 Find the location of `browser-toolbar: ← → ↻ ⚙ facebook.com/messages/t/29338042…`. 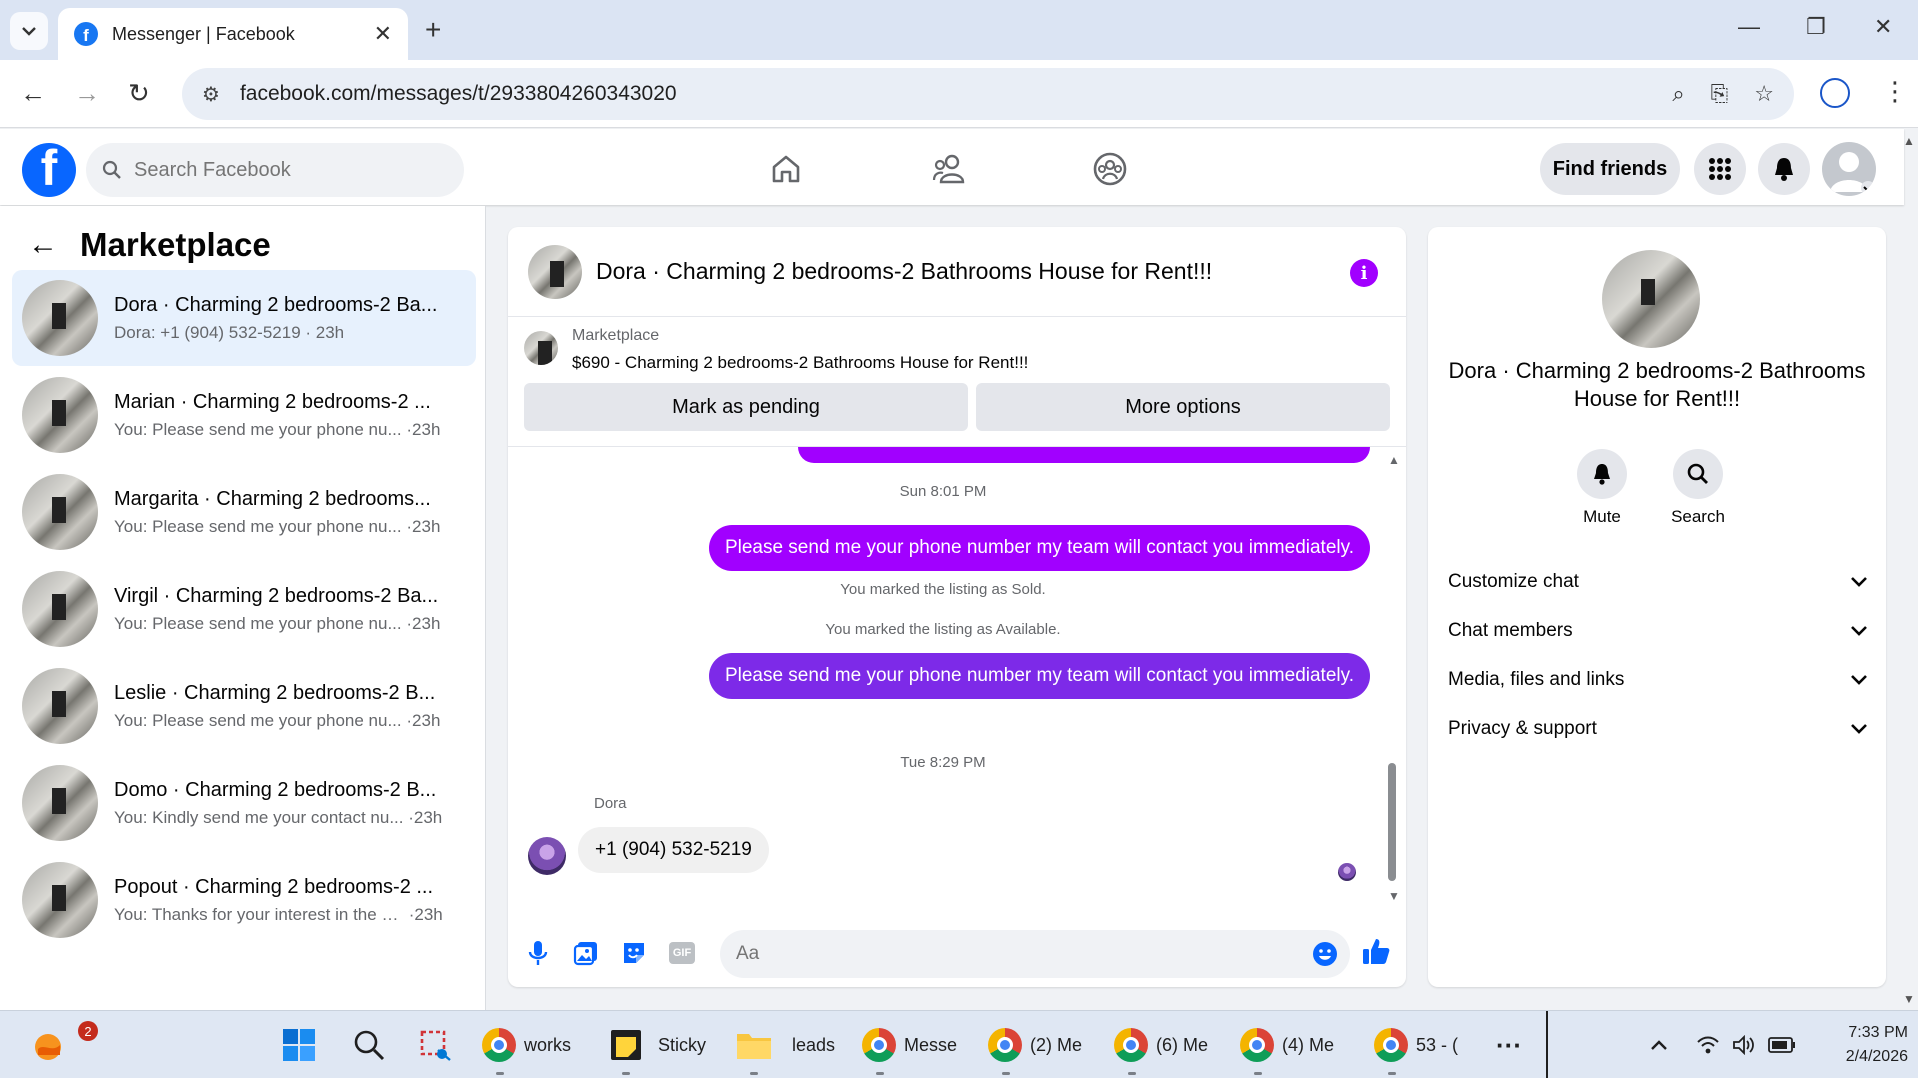

browser-toolbar: ← → ↻ ⚙ facebook.com/messages/t/29338042… is located at coordinates (959, 94).